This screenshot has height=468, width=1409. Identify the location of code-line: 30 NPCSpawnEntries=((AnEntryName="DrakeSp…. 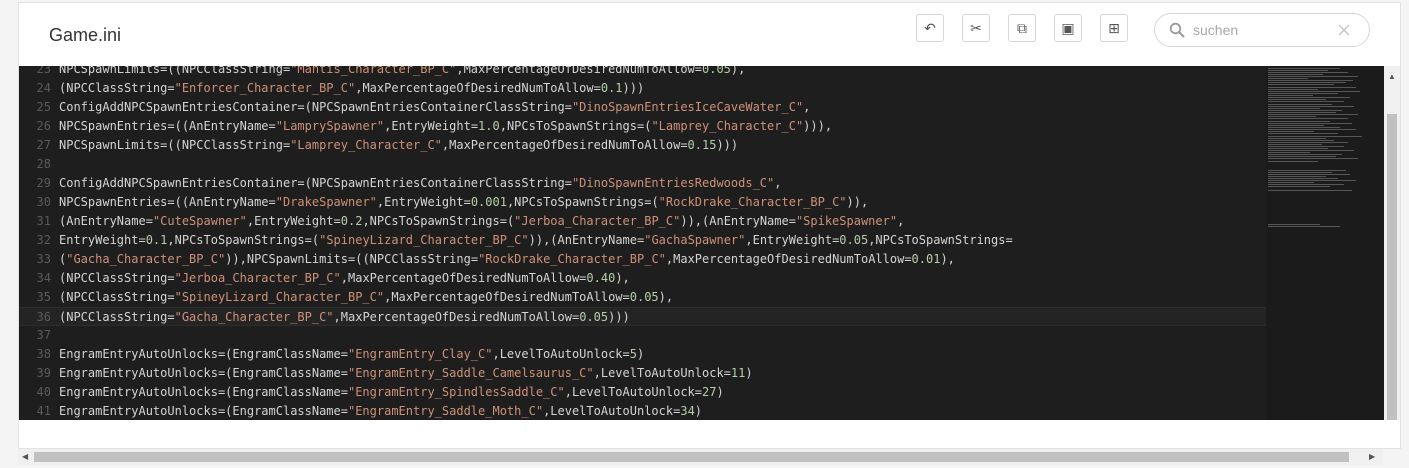
(642, 202).